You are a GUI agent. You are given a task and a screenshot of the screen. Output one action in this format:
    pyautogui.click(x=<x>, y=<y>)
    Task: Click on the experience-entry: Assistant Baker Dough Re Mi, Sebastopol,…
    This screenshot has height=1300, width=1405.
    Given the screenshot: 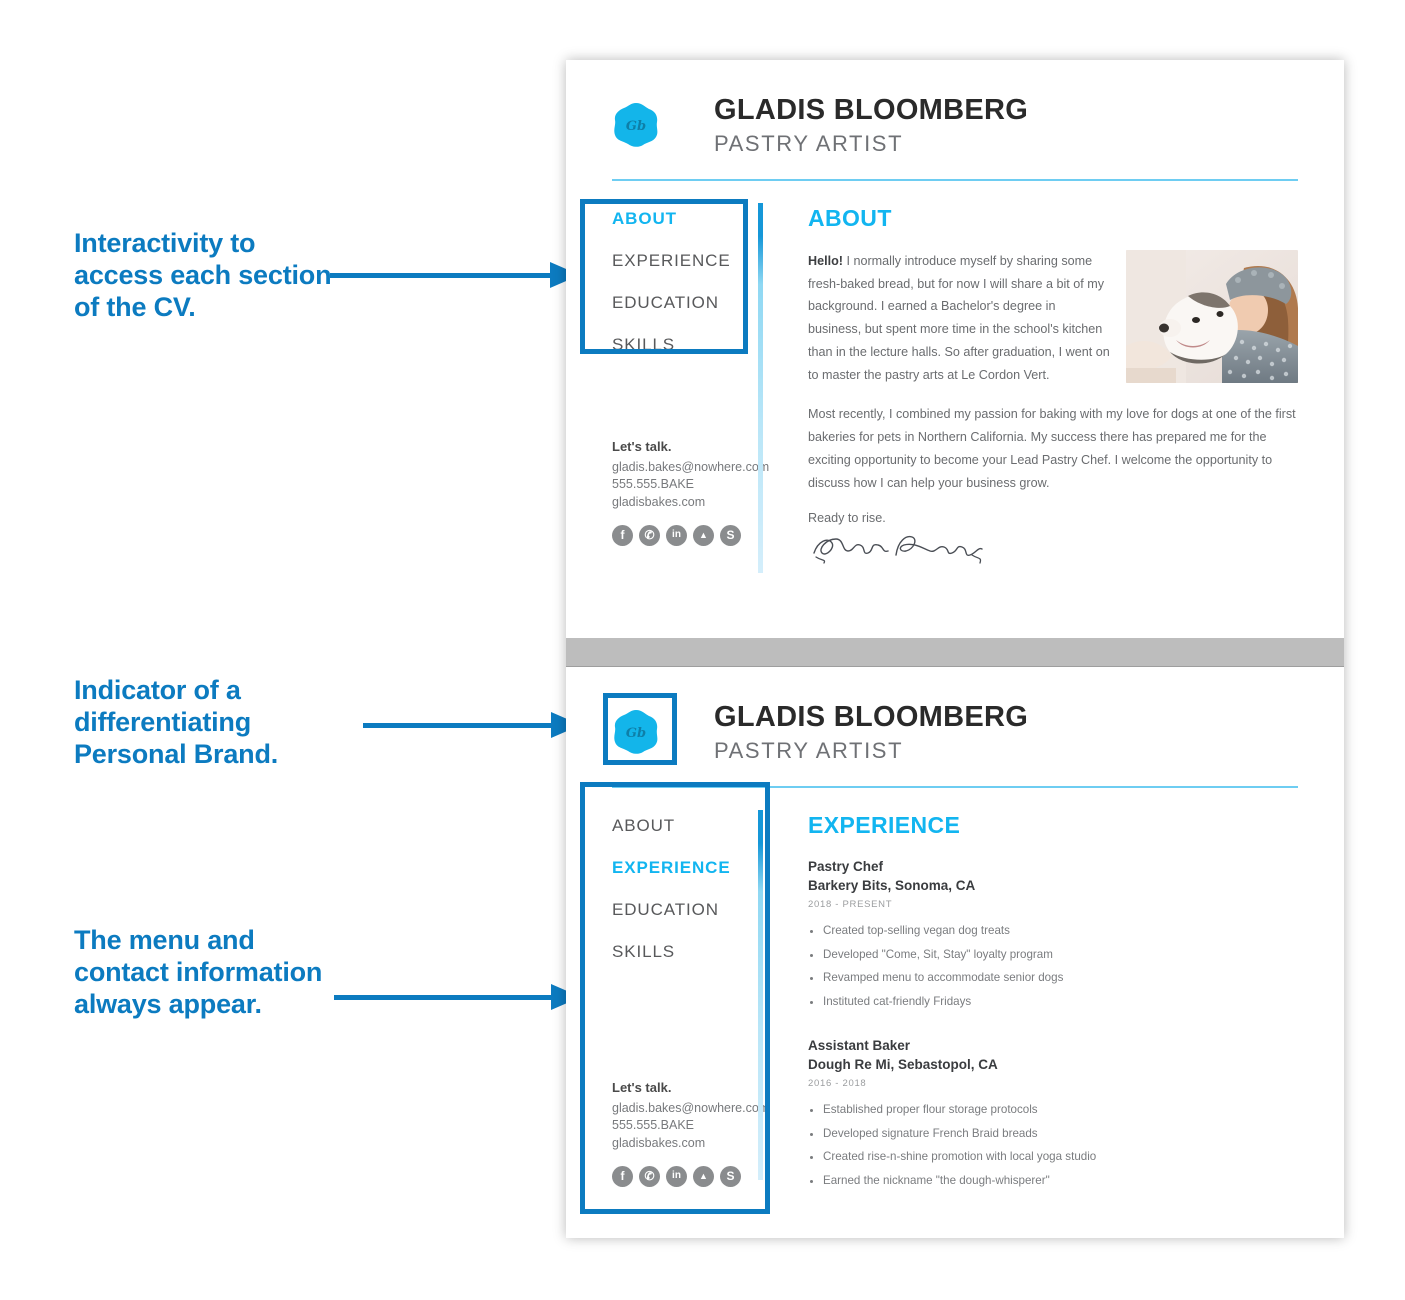 What is the action you would take?
    pyautogui.click(x=1053, y=1114)
    